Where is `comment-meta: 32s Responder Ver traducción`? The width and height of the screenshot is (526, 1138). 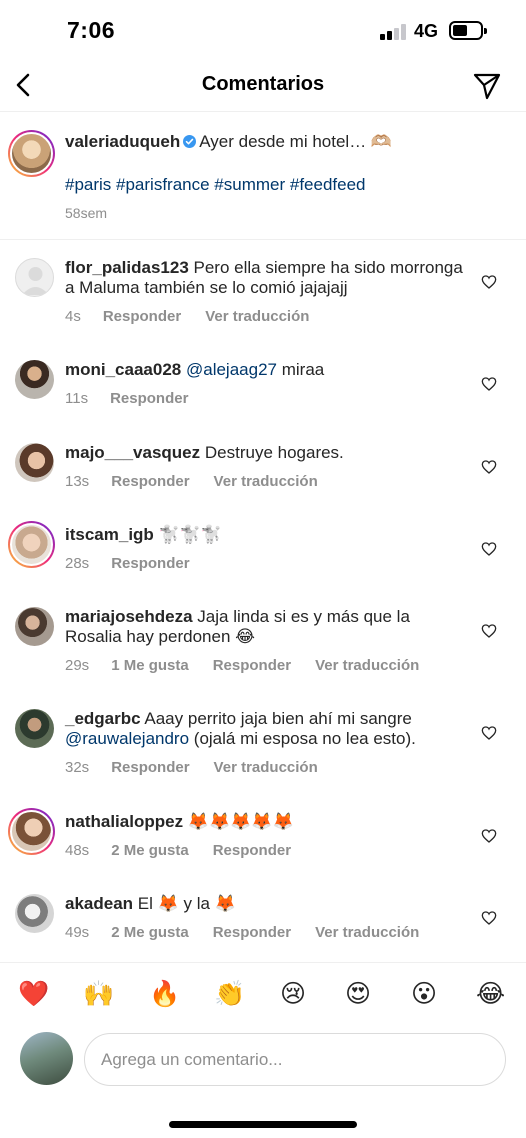 comment-meta: 32s Responder Ver traducción is located at coordinates (203, 767).